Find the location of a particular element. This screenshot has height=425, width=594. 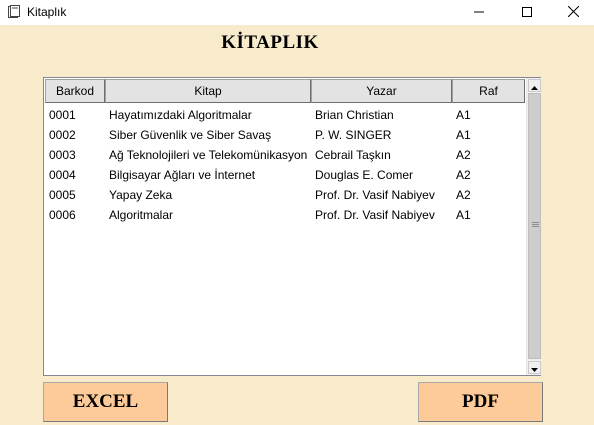

cell-barkod: 0003 is located at coordinates (62, 155).